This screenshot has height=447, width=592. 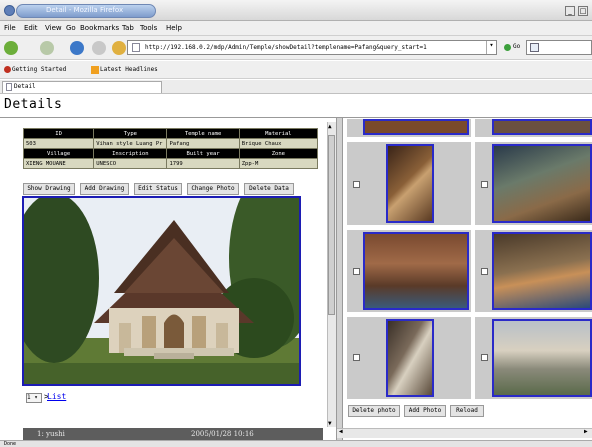 I want to click on scroll-left-icon: ◀, so click(x=341, y=431).